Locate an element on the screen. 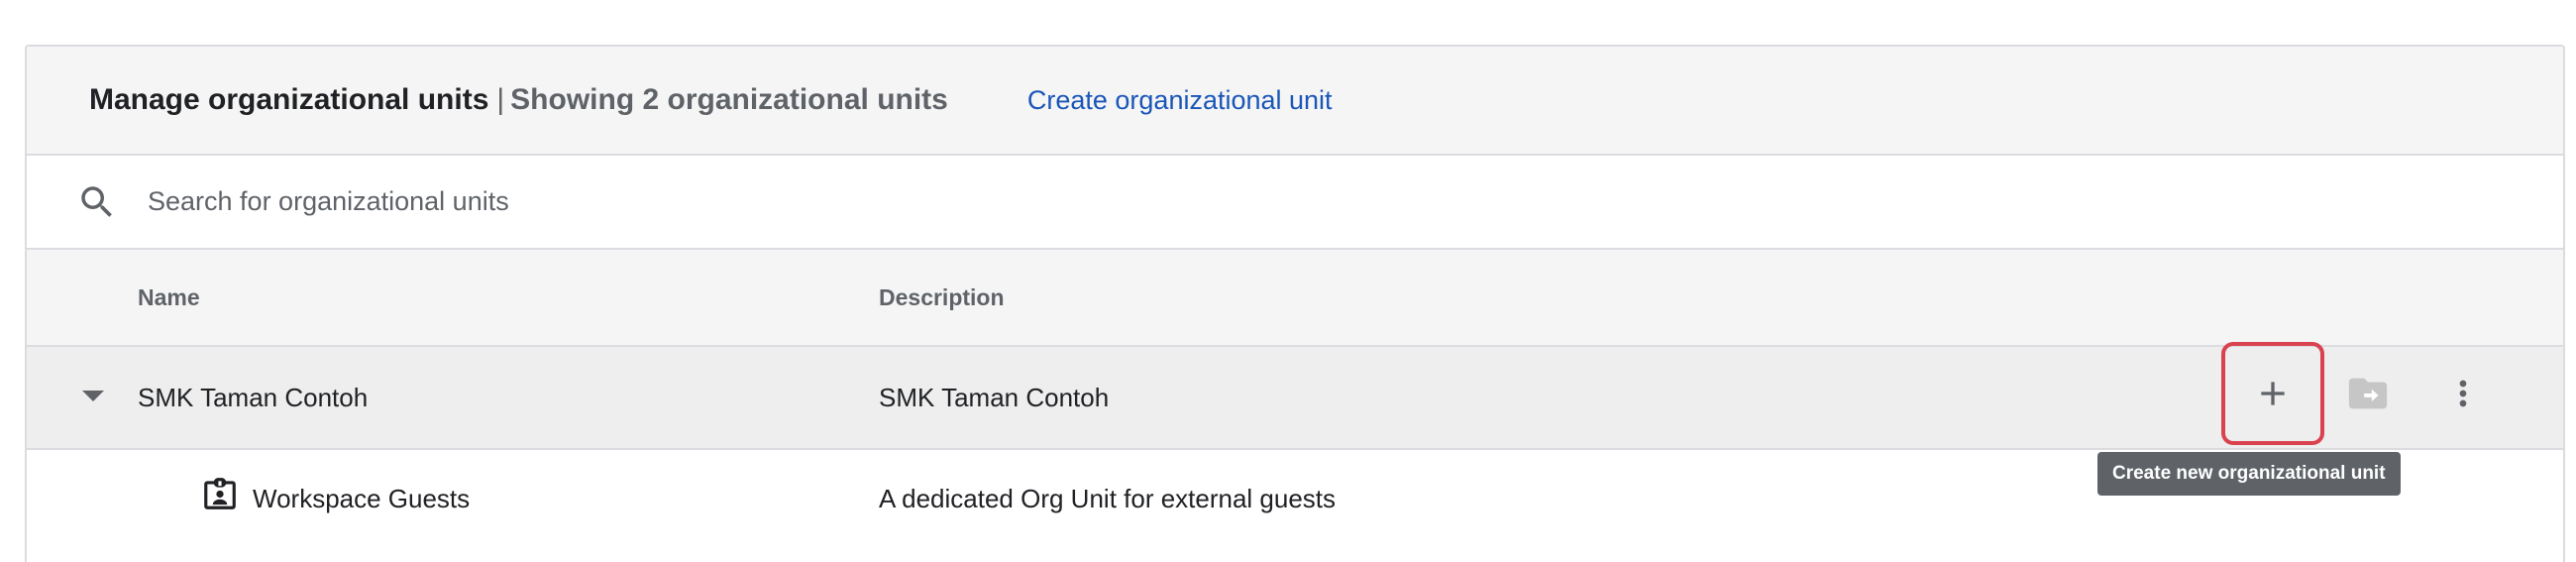  search-icon is located at coordinates (97, 201).